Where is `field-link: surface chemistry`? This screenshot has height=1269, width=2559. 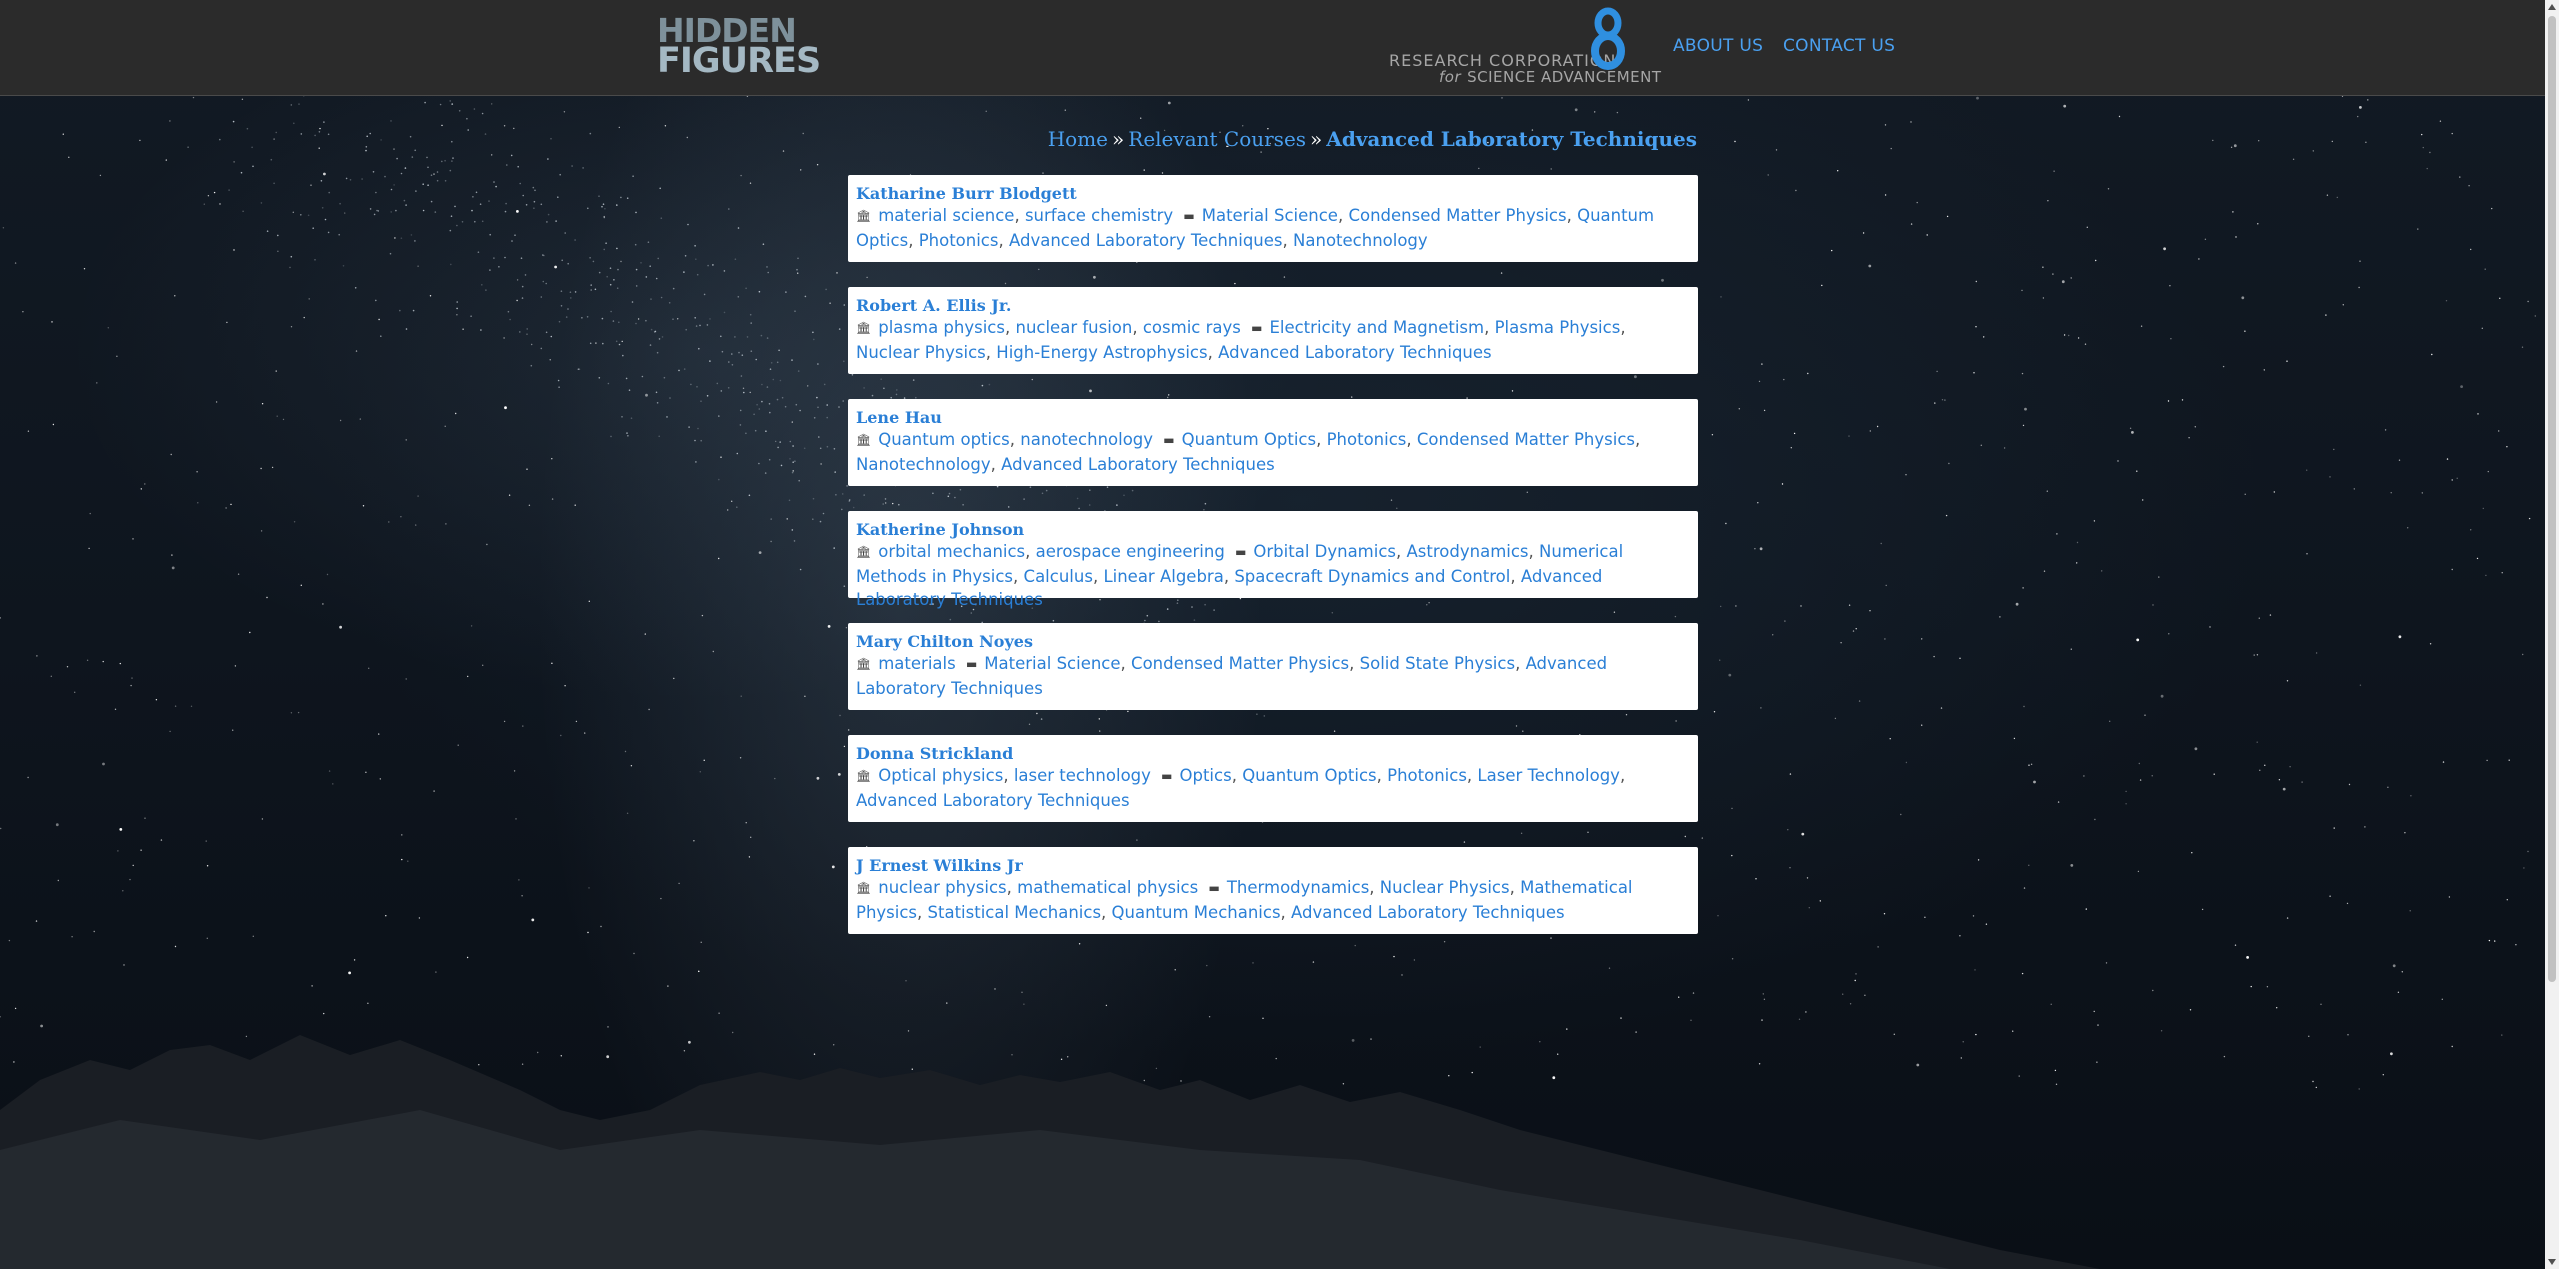 field-link: surface chemistry is located at coordinates (1099, 215).